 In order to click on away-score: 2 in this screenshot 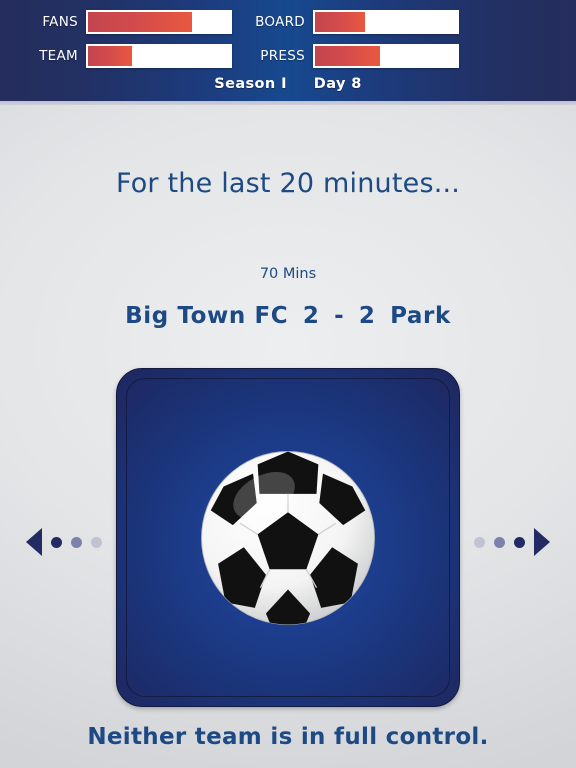, I will do `click(367, 316)`.